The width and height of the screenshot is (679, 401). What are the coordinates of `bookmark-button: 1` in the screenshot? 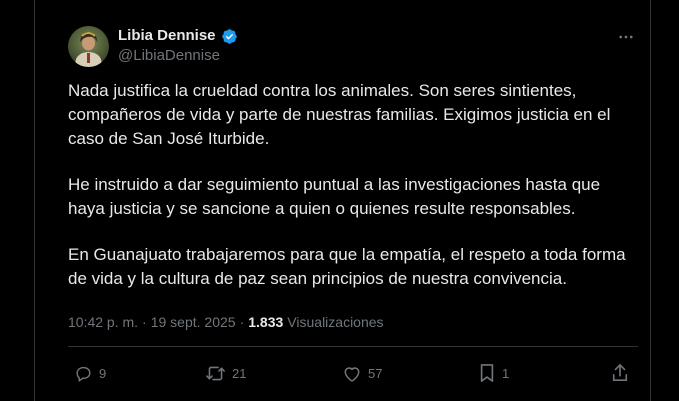 It's located at (493, 373).